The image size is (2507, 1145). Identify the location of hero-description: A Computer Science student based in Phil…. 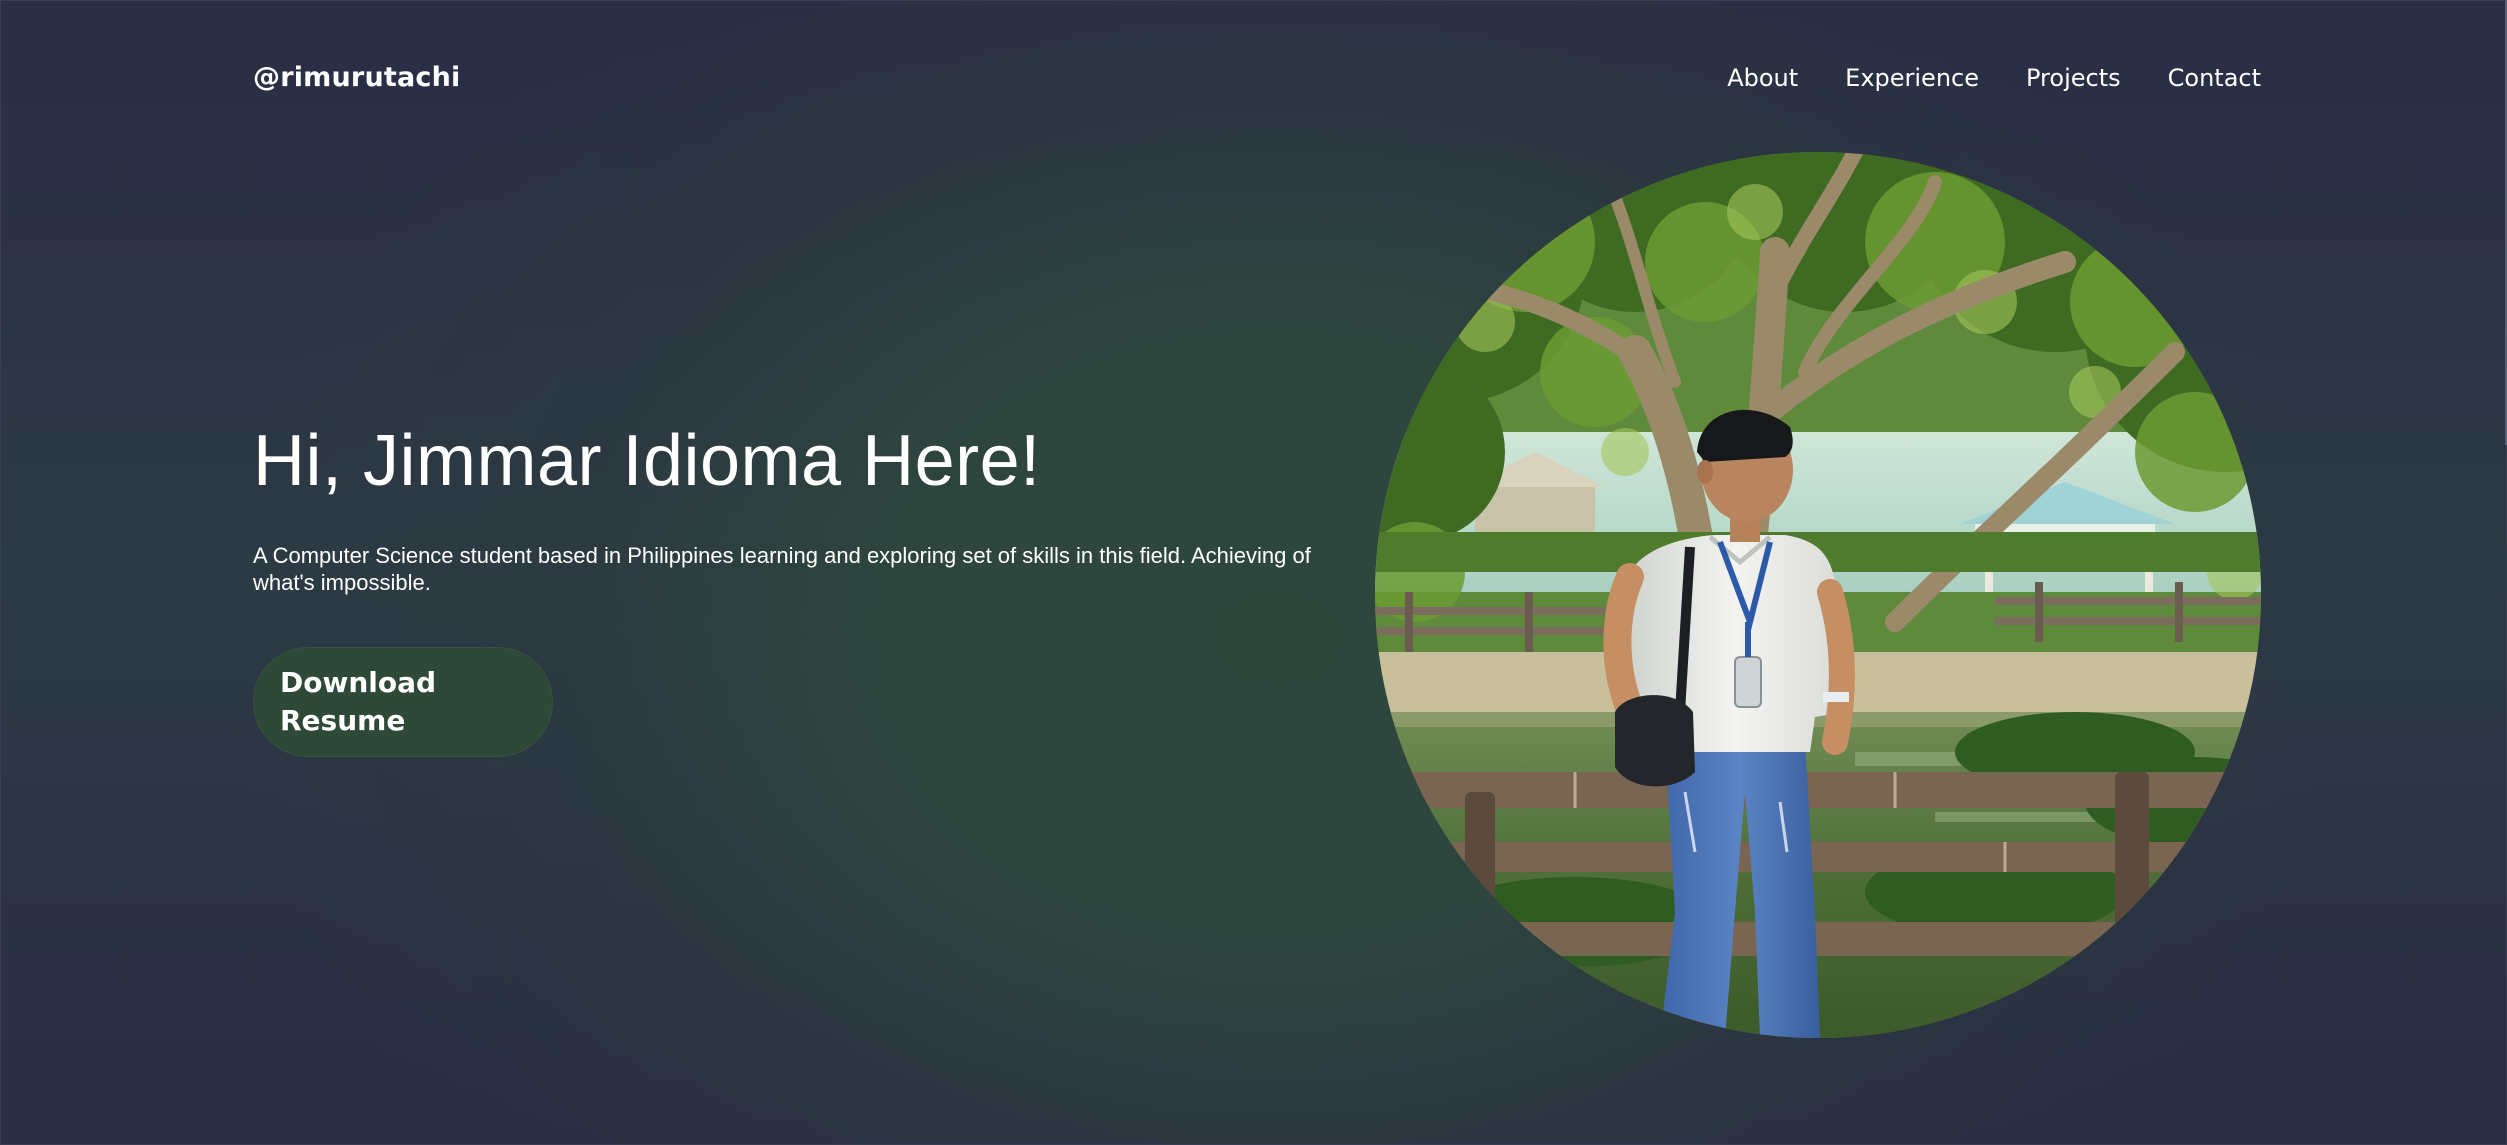
(782, 569).